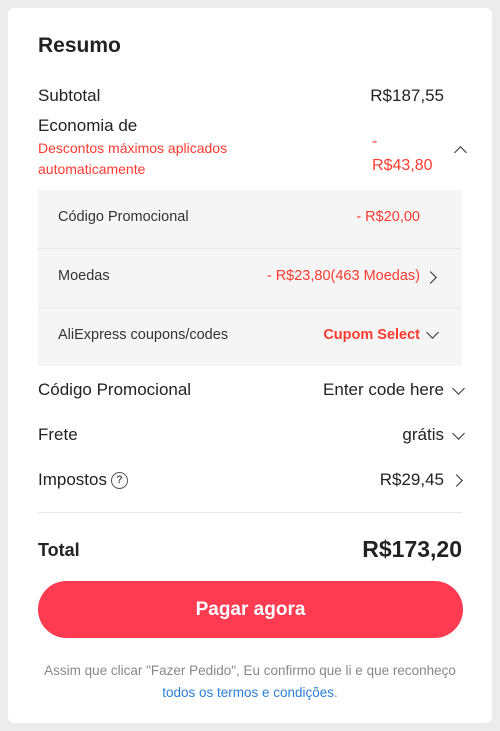 This screenshot has width=500, height=731. I want to click on breakdown-coins-label: Moedas, so click(84, 276).